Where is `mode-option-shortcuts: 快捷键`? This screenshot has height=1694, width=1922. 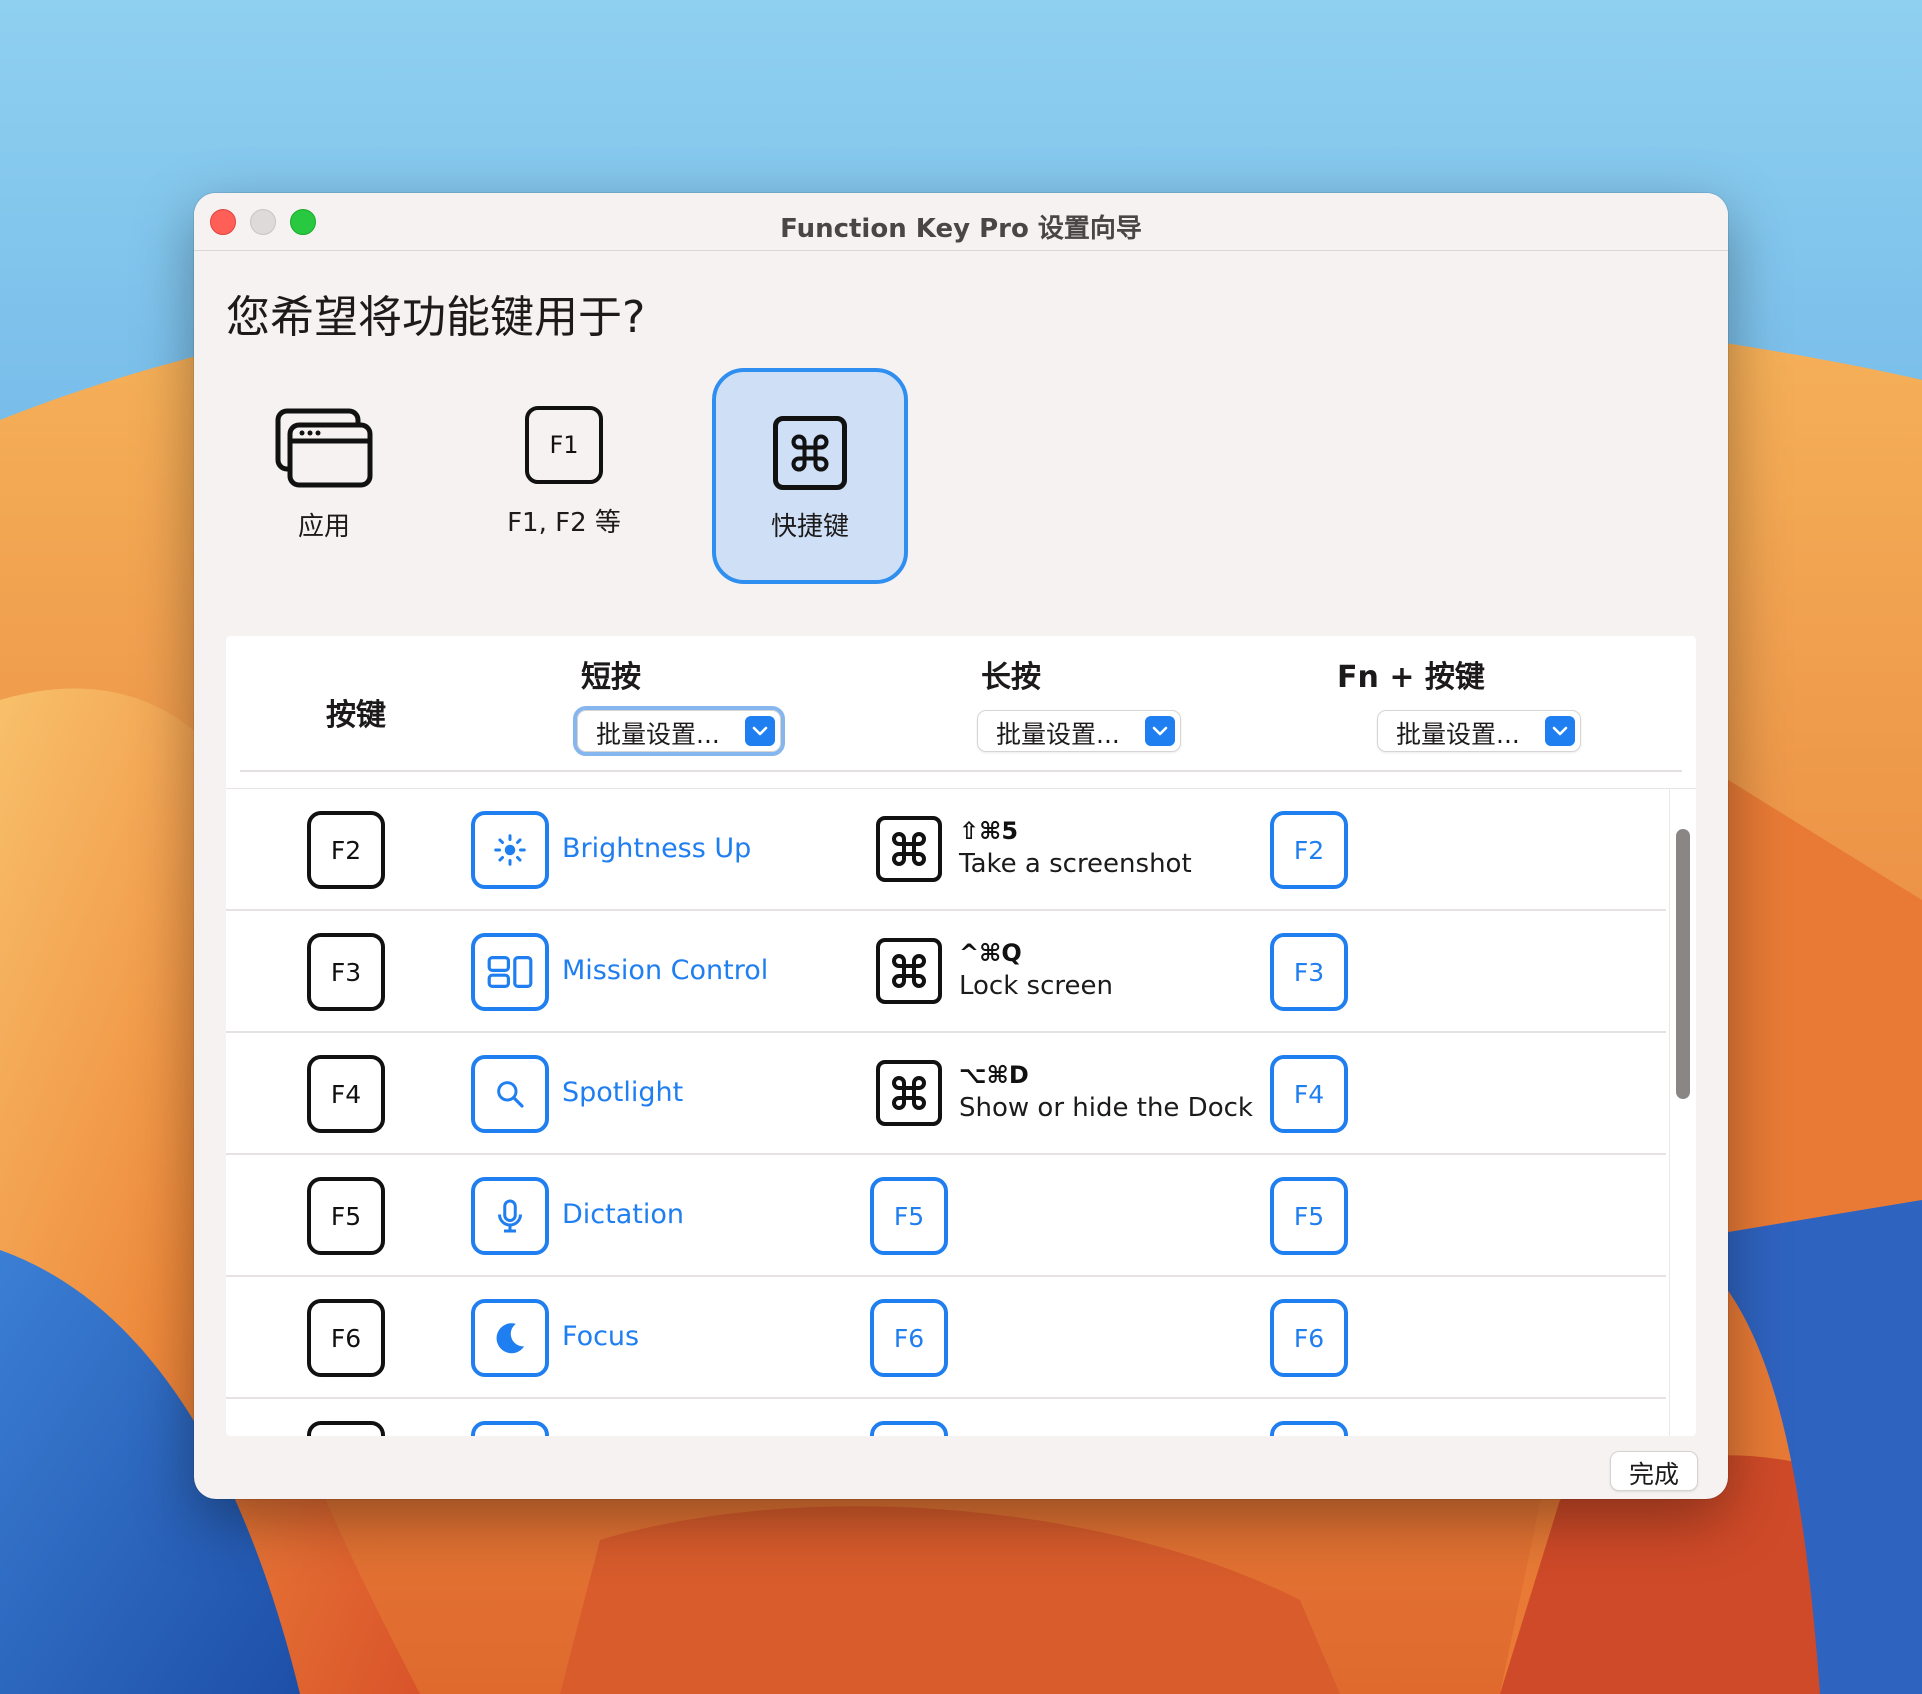 mode-option-shortcuts: 快捷键 is located at coordinates (810, 476).